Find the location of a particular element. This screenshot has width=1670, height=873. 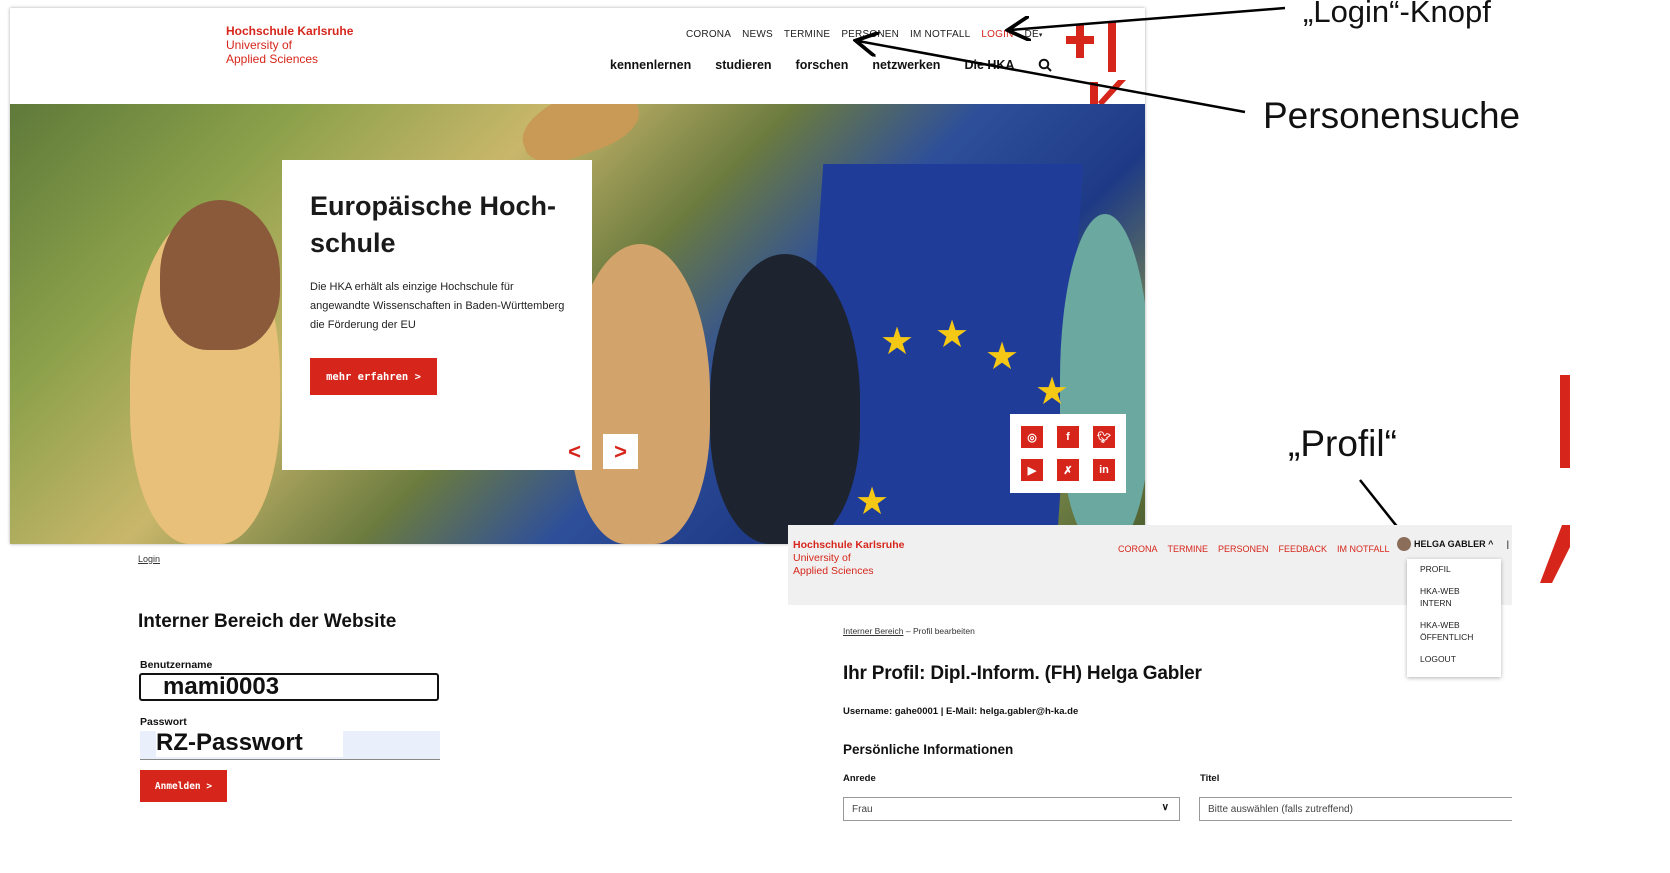

breadcrumb: Interner Bereich – Profil bearbeiten is located at coordinates (909, 631).